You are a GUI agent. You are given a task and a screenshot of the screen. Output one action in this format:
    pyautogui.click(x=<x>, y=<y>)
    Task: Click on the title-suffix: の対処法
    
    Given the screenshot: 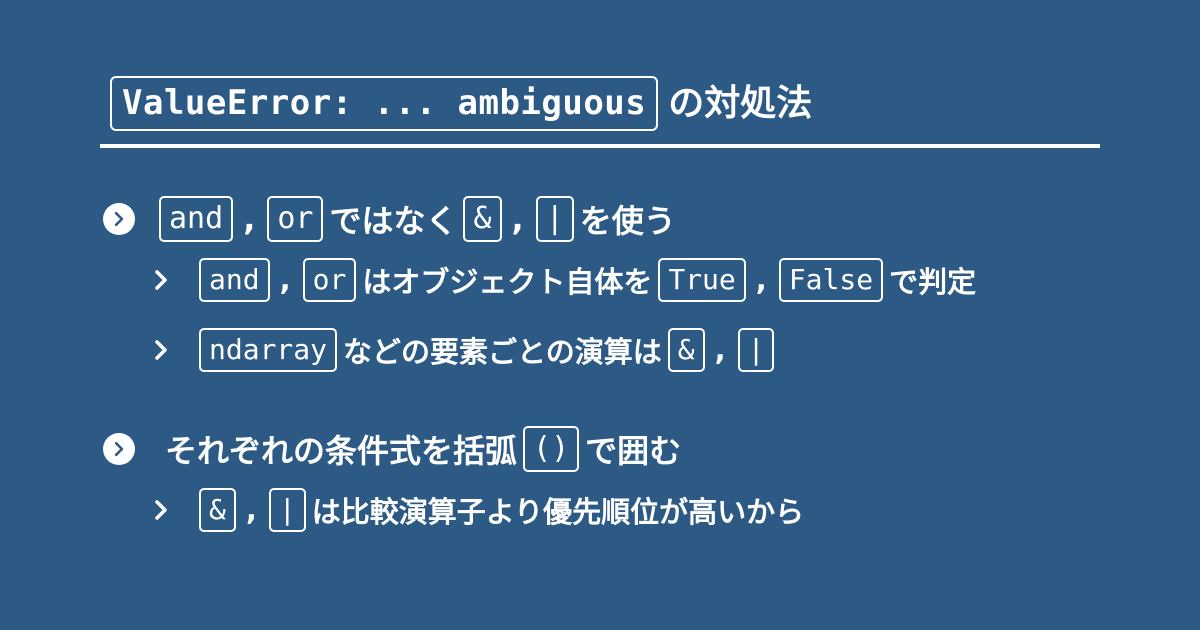 What is the action you would take?
    pyautogui.click(x=740, y=103)
    